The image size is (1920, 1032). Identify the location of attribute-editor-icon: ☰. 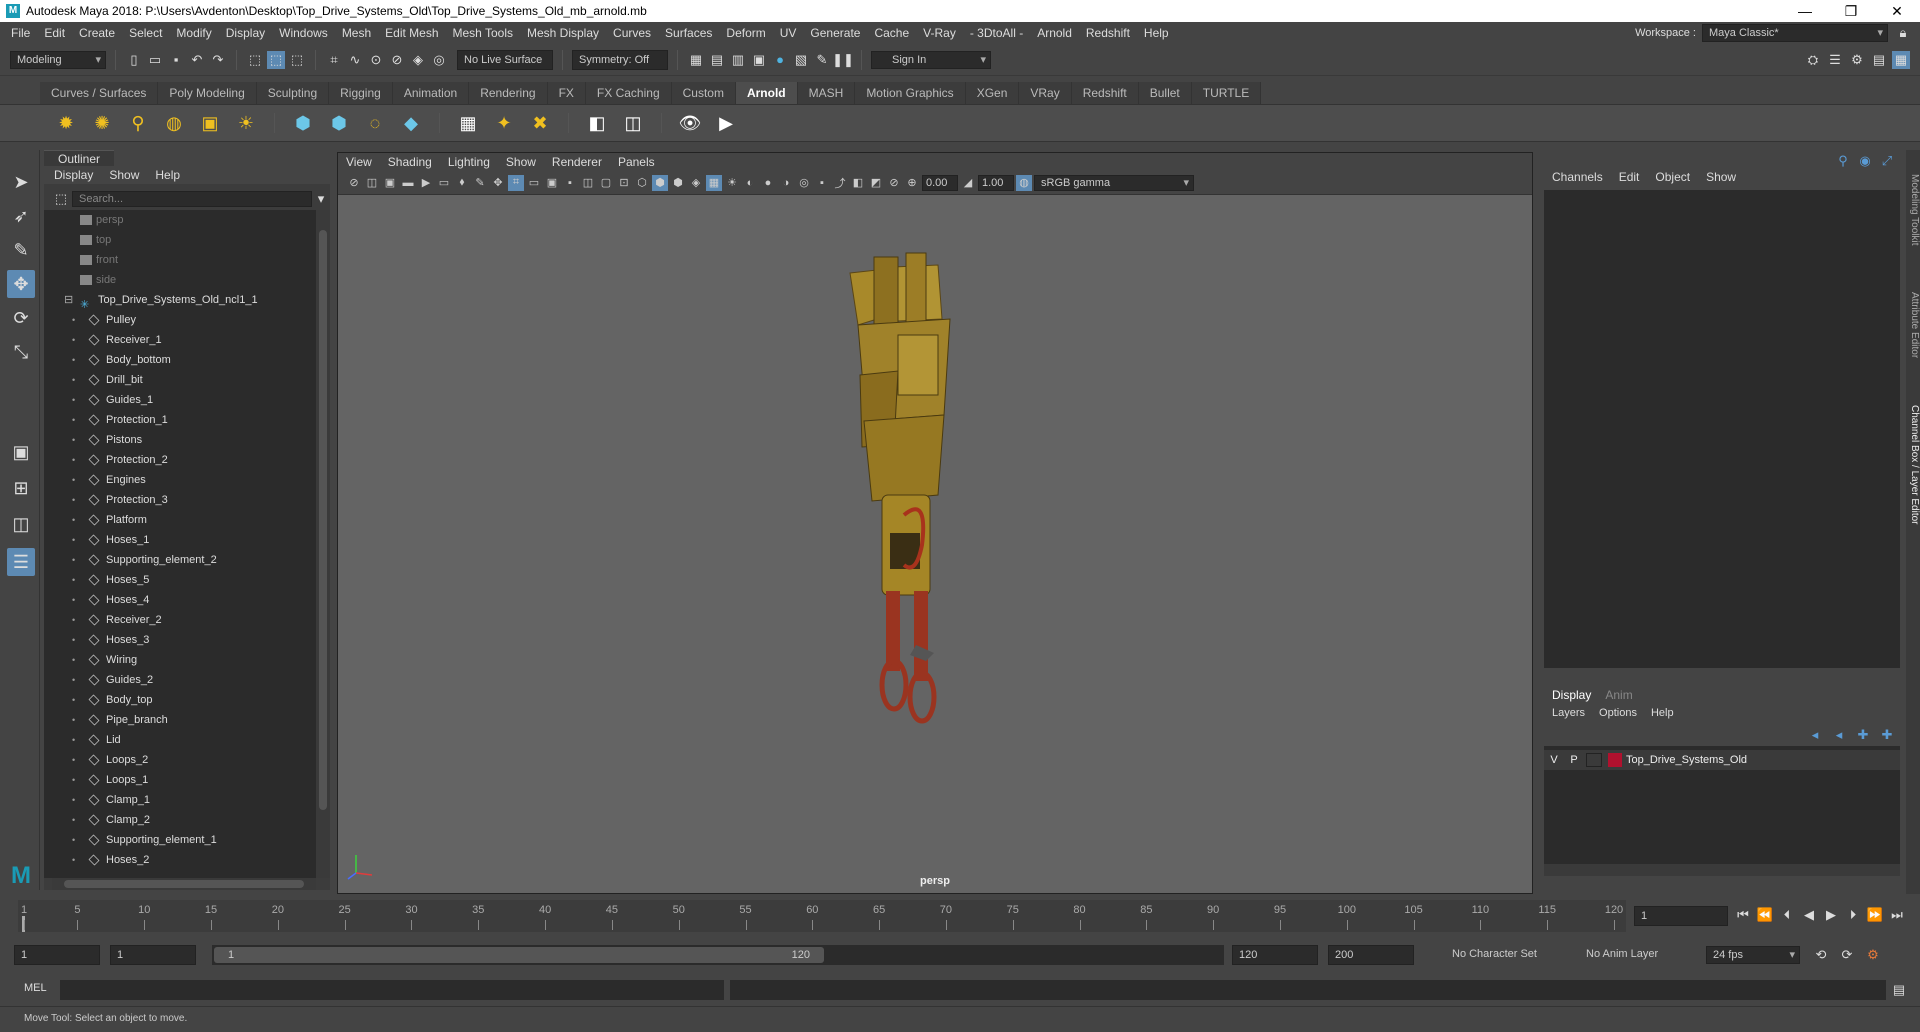
(1835, 60).